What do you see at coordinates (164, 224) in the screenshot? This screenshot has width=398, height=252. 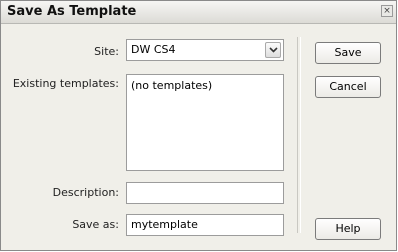 I see `save-as-value: mytemplate` at bounding box center [164, 224].